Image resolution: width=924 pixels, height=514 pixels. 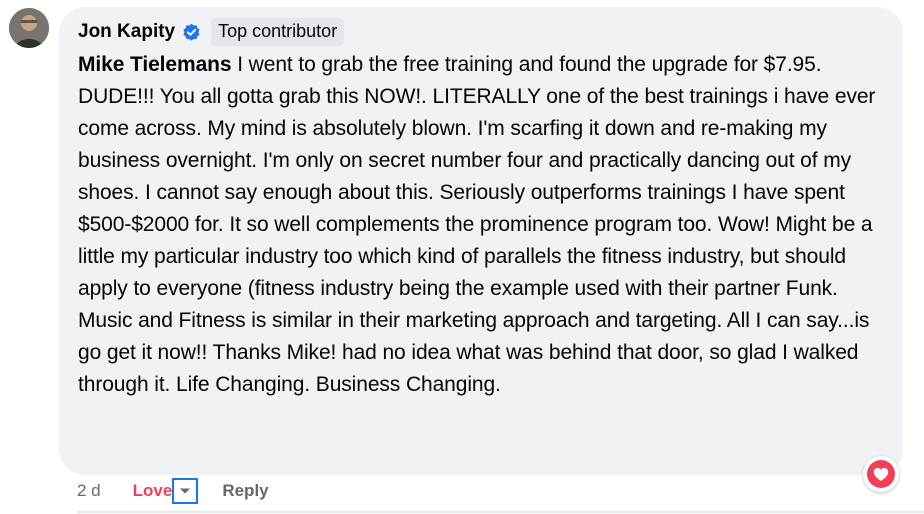 I want to click on reaction-count-badge, so click(x=881, y=474).